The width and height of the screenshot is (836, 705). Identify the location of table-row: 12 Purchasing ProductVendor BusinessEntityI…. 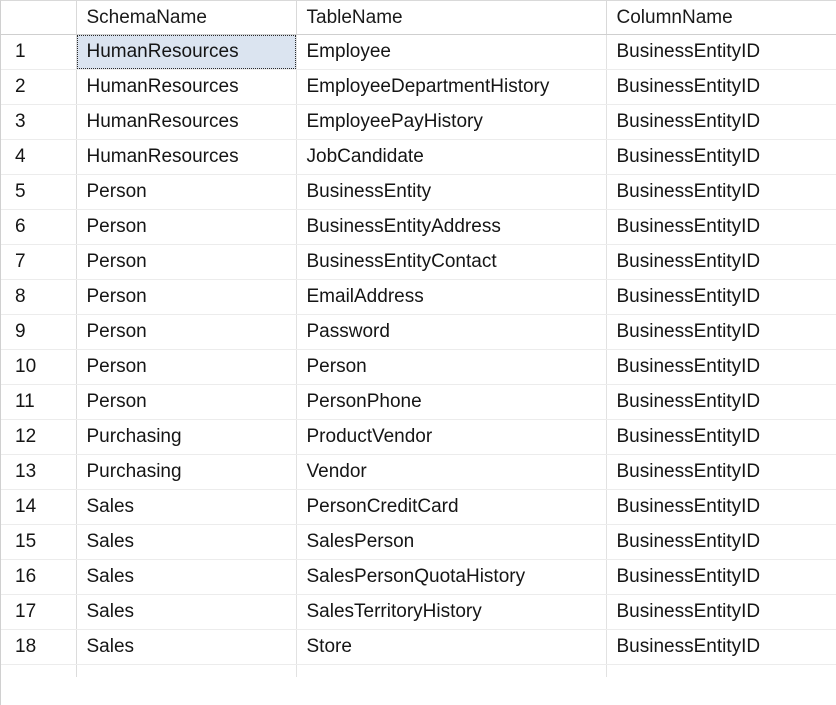
(418, 437).